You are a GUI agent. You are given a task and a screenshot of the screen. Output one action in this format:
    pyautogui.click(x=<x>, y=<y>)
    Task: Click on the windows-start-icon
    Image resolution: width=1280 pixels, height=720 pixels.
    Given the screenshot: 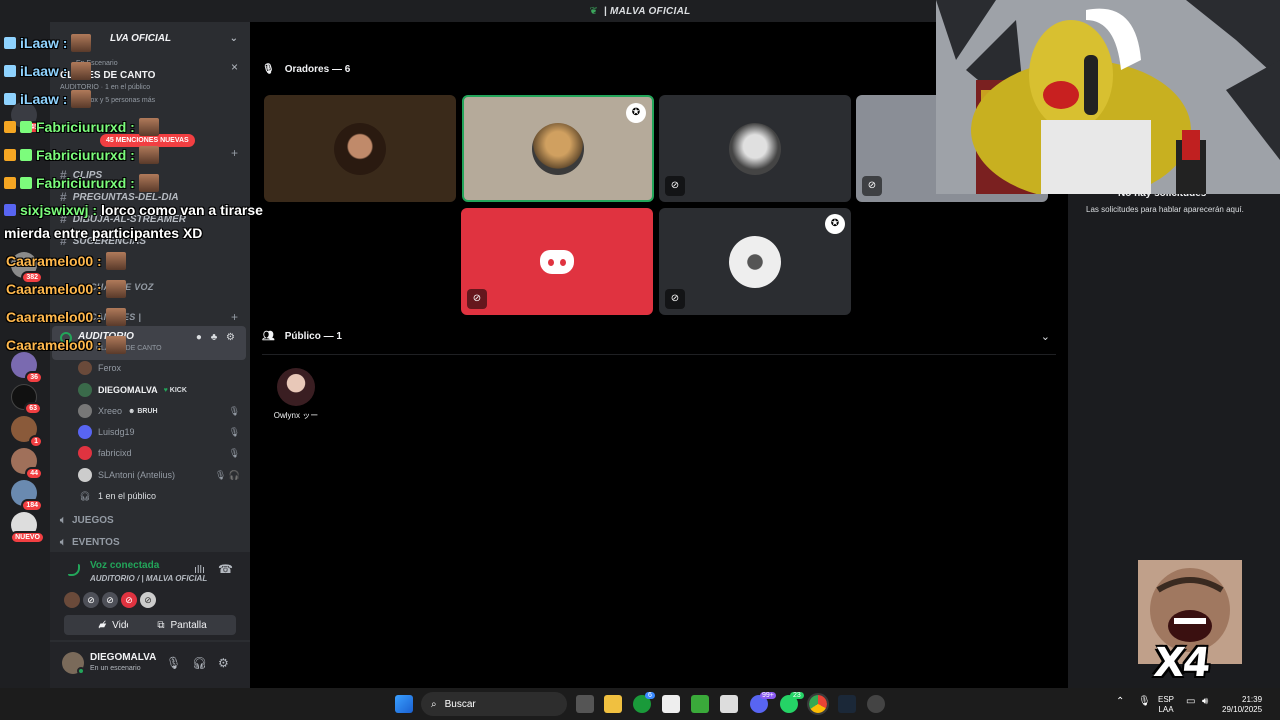 What is the action you would take?
    pyautogui.click(x=404, y=704)
    